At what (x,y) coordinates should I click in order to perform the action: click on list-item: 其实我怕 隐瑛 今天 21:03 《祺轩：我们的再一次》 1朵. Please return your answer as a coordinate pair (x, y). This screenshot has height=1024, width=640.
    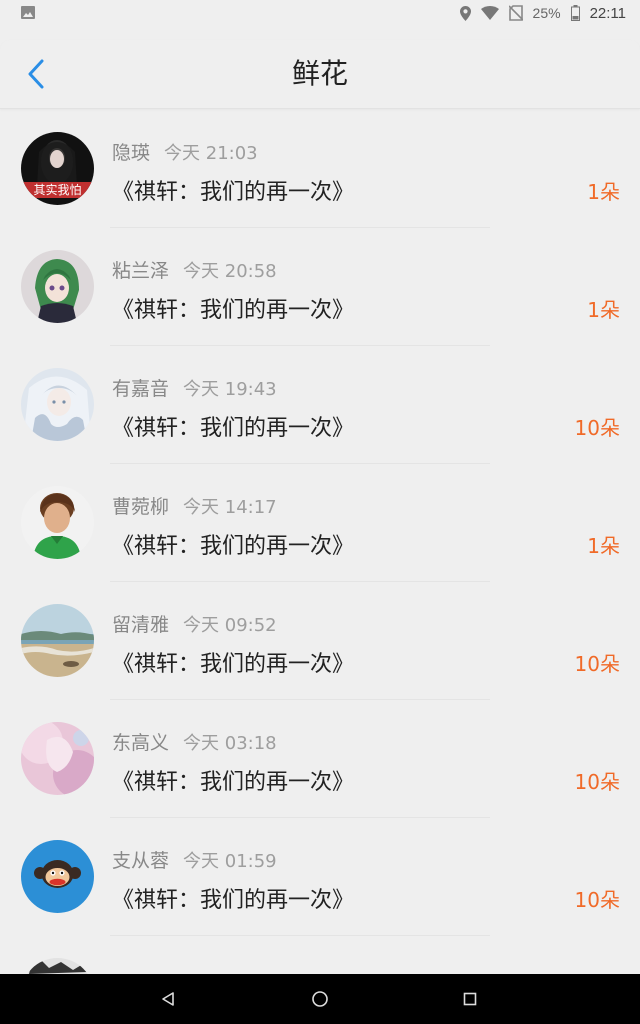
    Looking at the image, I should click on (320, 169).